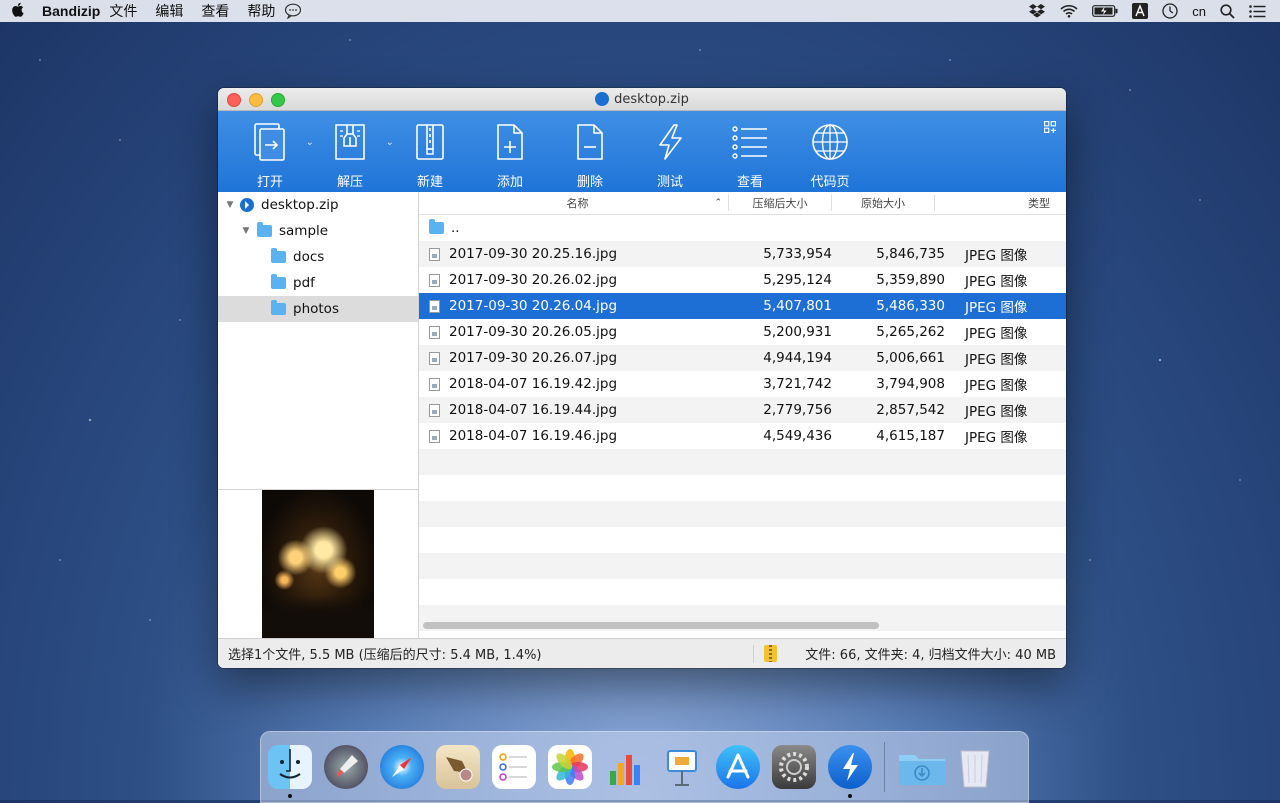  Describe the element at coordinates (304, 231) in the screenshot. I see `tree-folder-label: sample` at that location.